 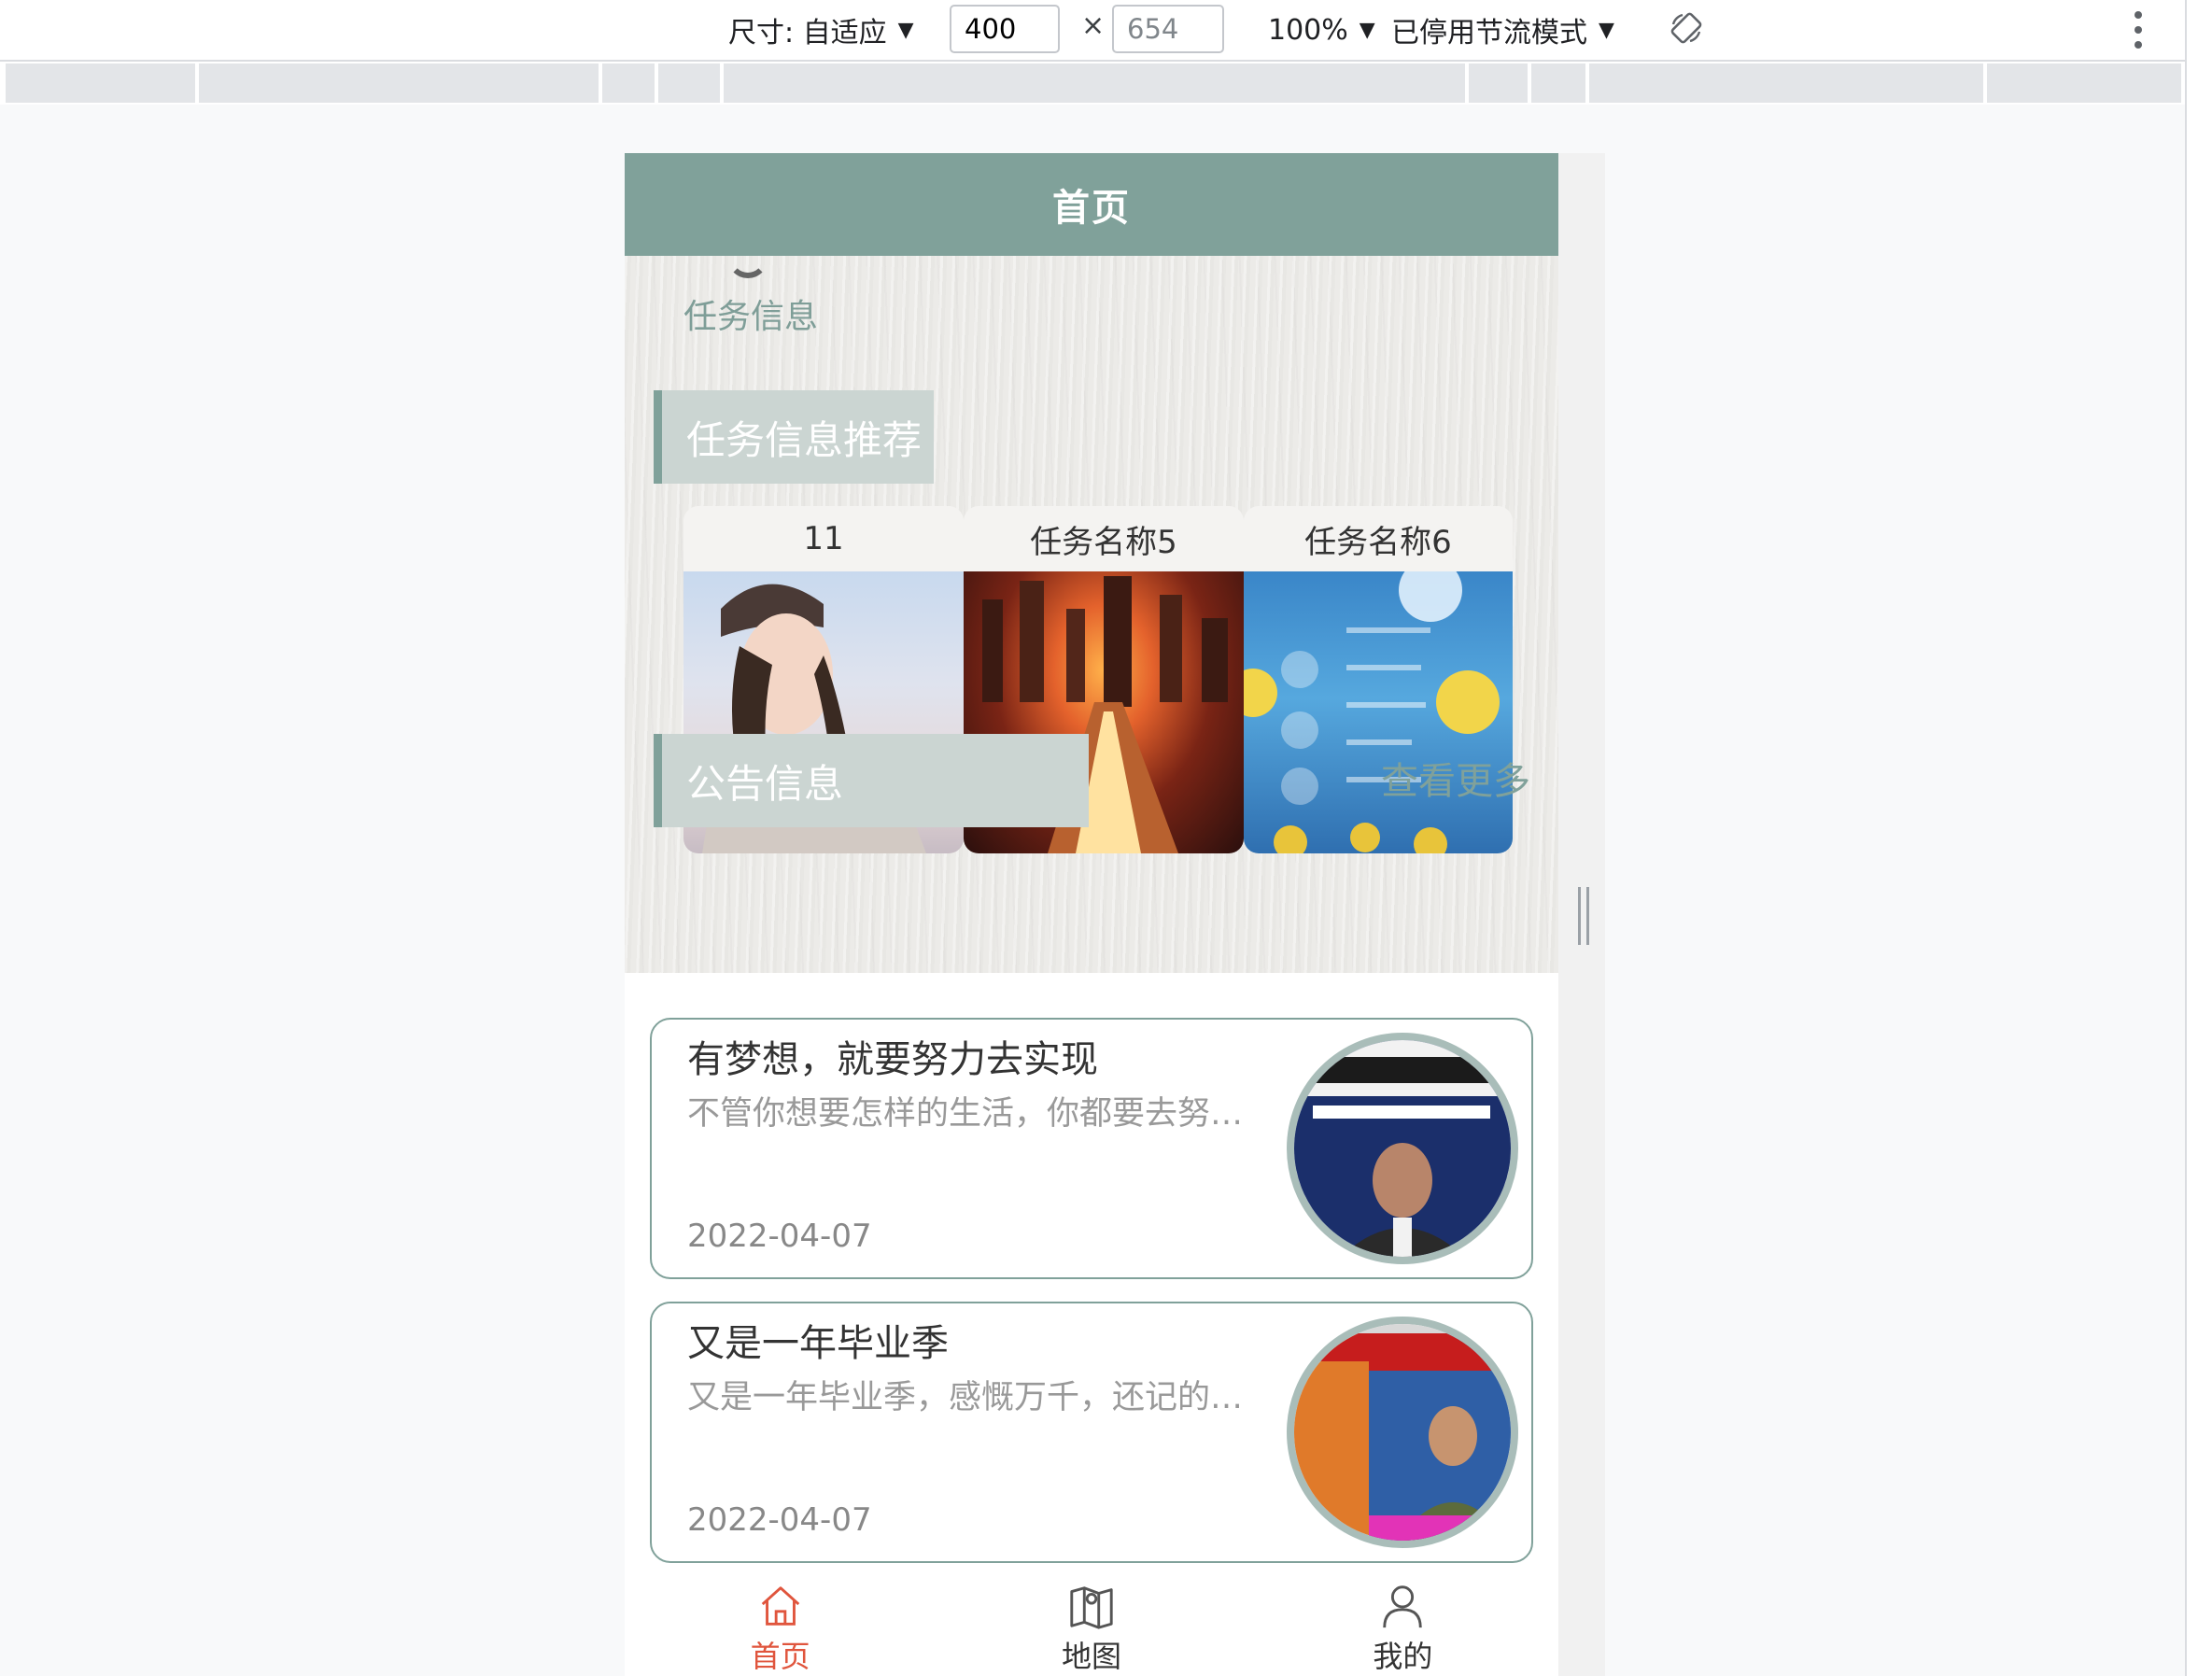 What do you see at coordinates (1403, 1656) in the screenshot?
I see `tab-mine-label: 我的` at bounding box center [1403, 1656].